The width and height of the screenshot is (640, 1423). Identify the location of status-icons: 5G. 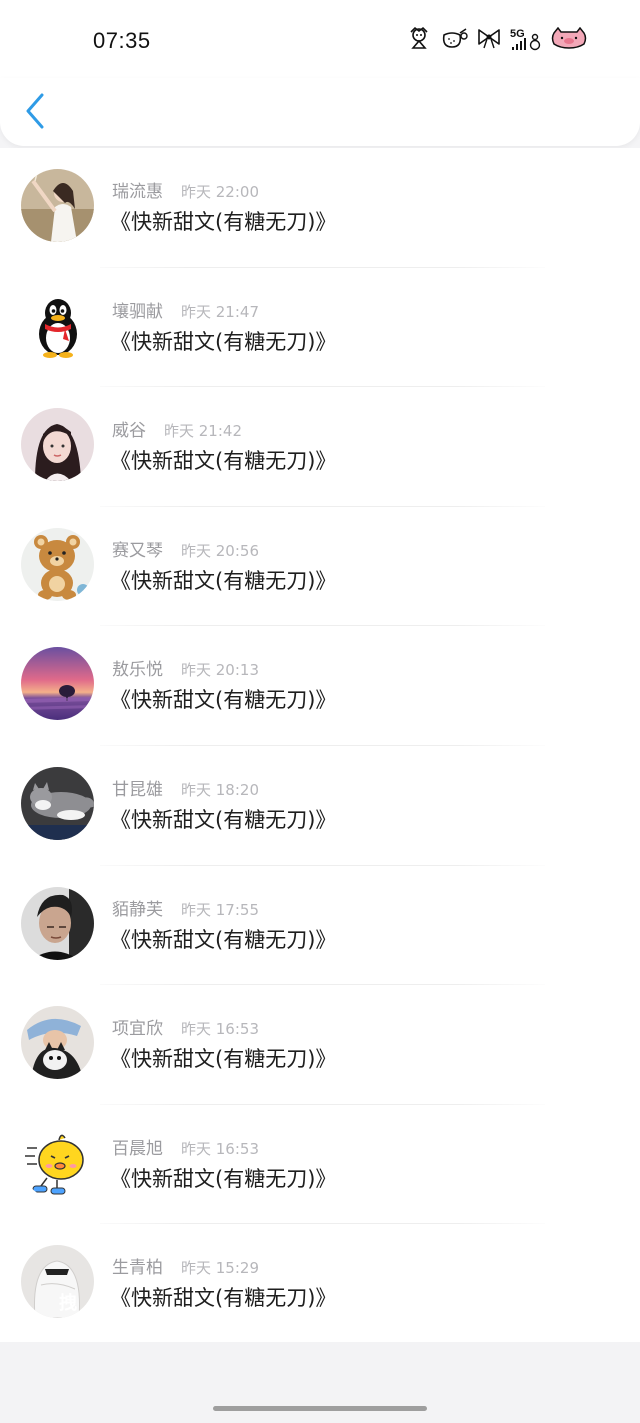
(497, 40).